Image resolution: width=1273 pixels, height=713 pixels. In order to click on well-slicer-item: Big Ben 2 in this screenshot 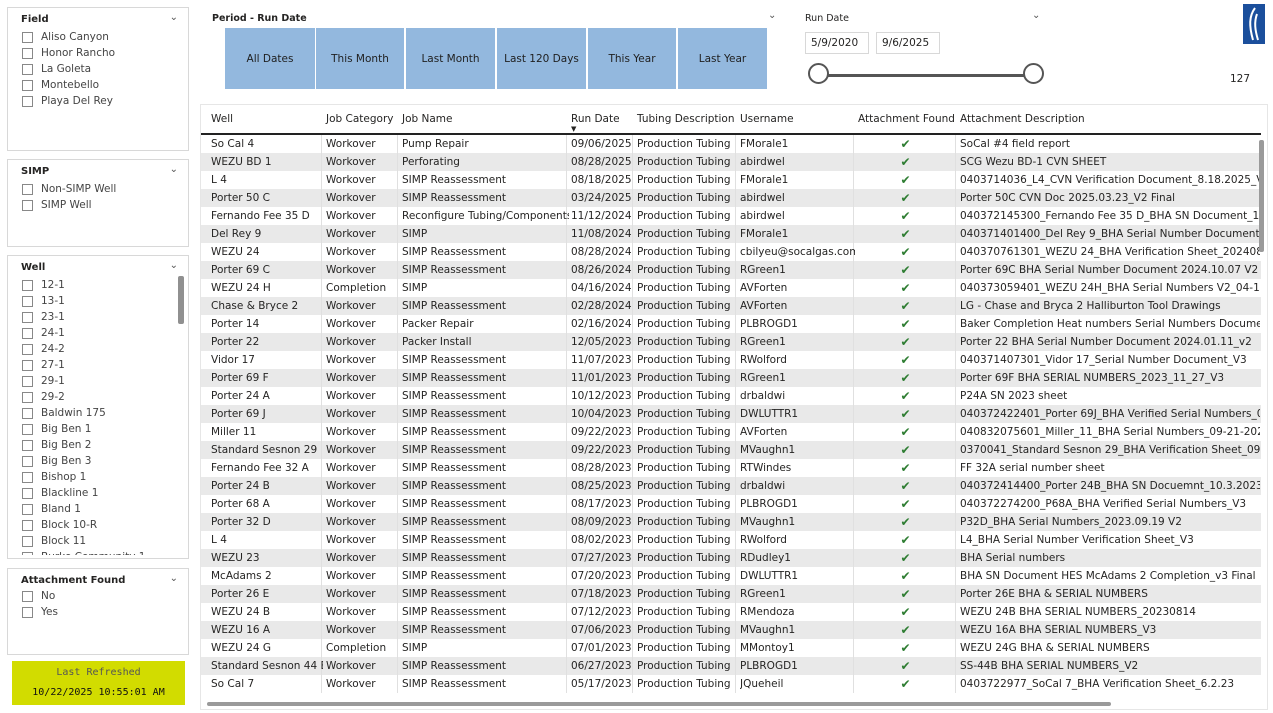, I will do `click(98, 445)`.